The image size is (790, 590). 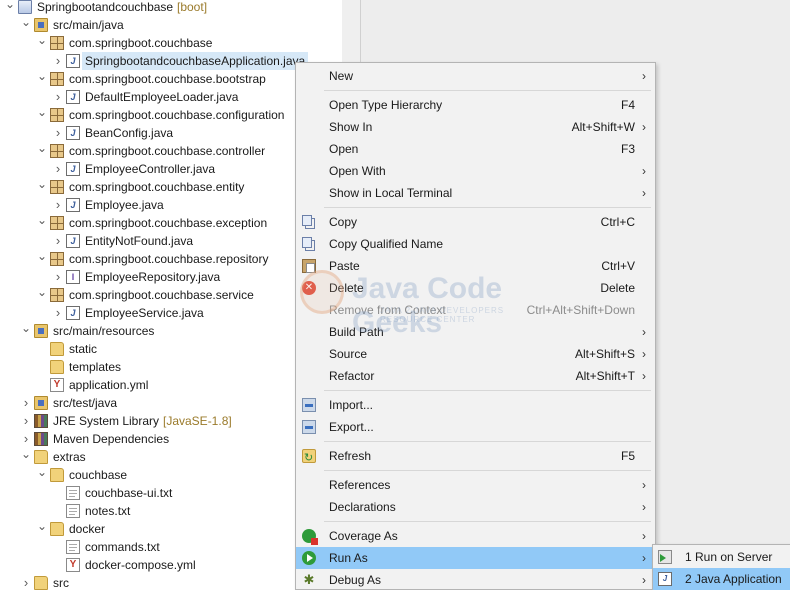 I want to click on tree-item: ⌄ com.springboot.couchbase.service, so click(x=171, y=295).